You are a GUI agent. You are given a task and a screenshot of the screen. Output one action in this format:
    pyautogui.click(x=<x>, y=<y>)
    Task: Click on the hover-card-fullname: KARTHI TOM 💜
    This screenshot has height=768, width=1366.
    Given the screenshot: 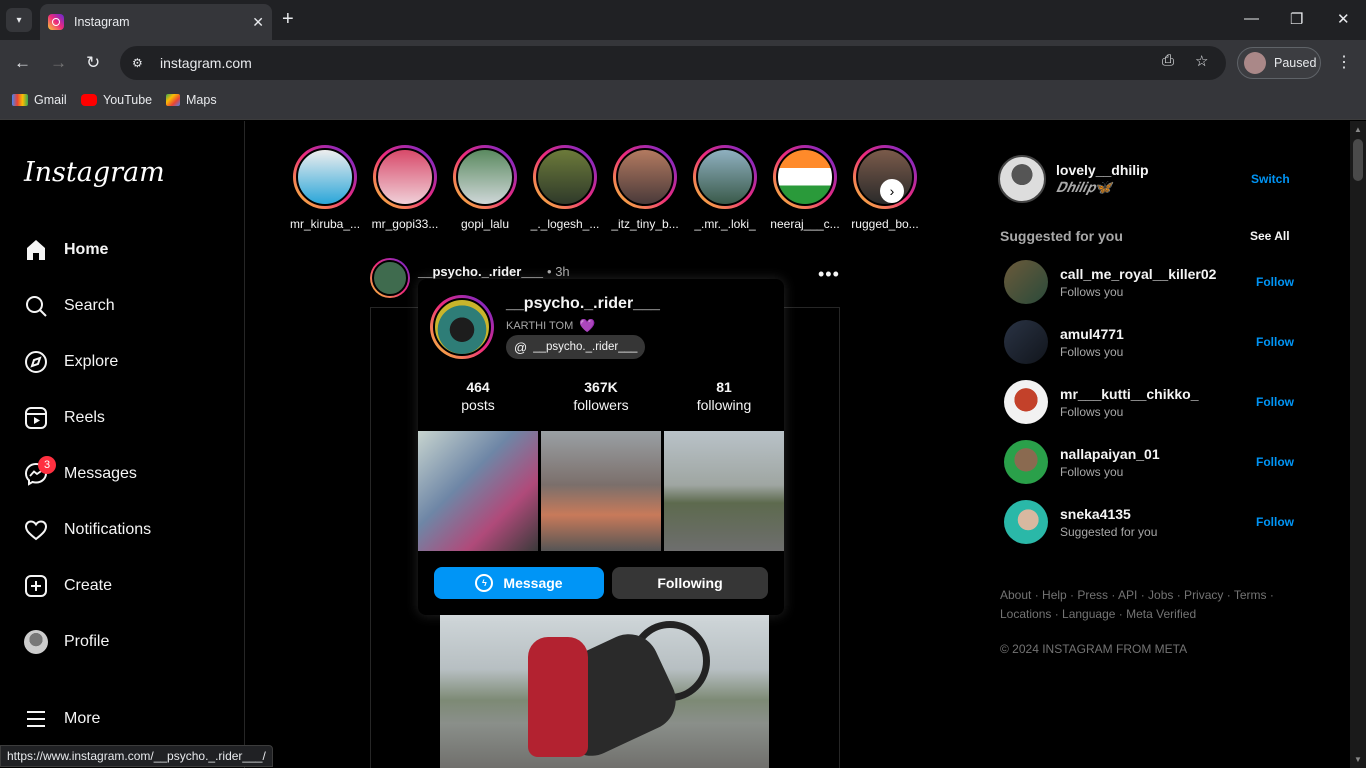 What is the action you would take?
    pyautogui.click(x=550, y=326)
    